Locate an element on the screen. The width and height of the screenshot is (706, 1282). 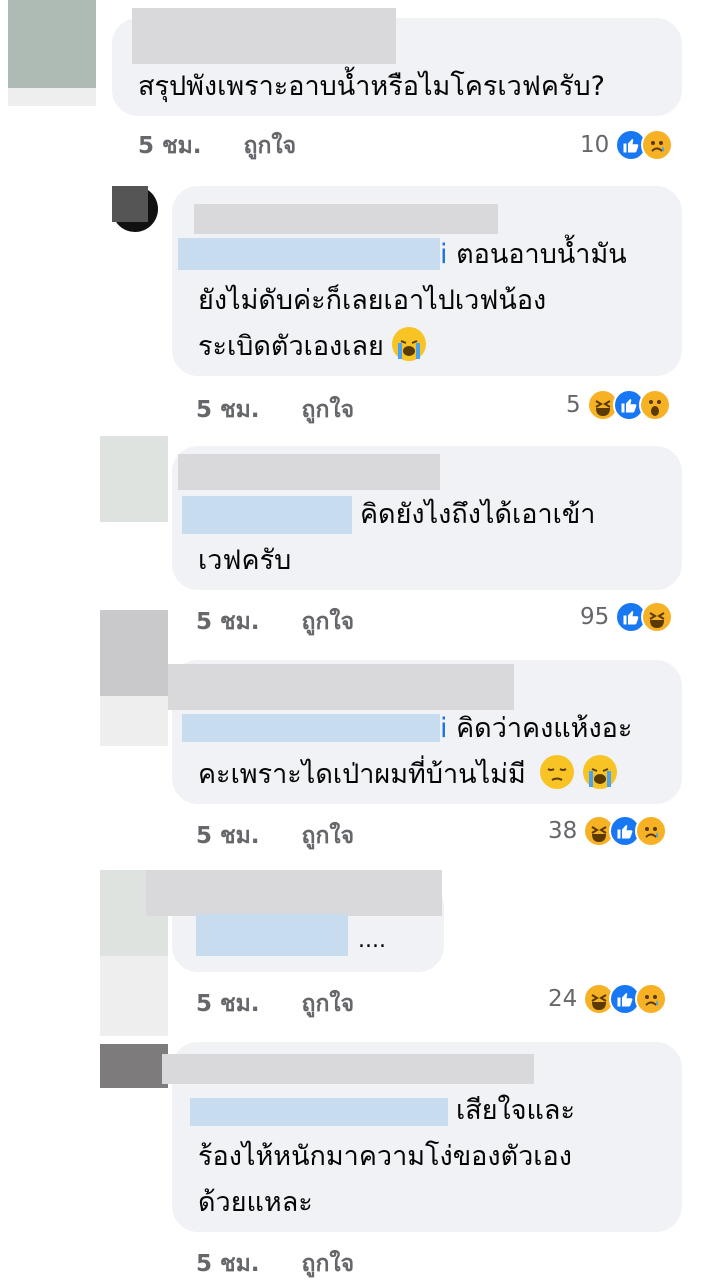
comment-text: สรุปพังเพราะอาบน้ำหรือไมโครเวฟครับ? is located at coordinates (371, 86).